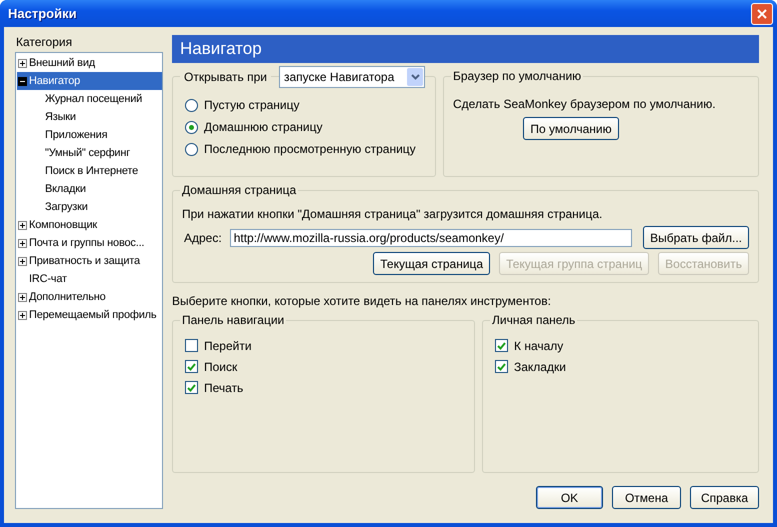 This screenshot has height=527, width=777. Describe the element at coordinates (203, 237) in the screenshot. I see `address-label: Адрес:` at that location.